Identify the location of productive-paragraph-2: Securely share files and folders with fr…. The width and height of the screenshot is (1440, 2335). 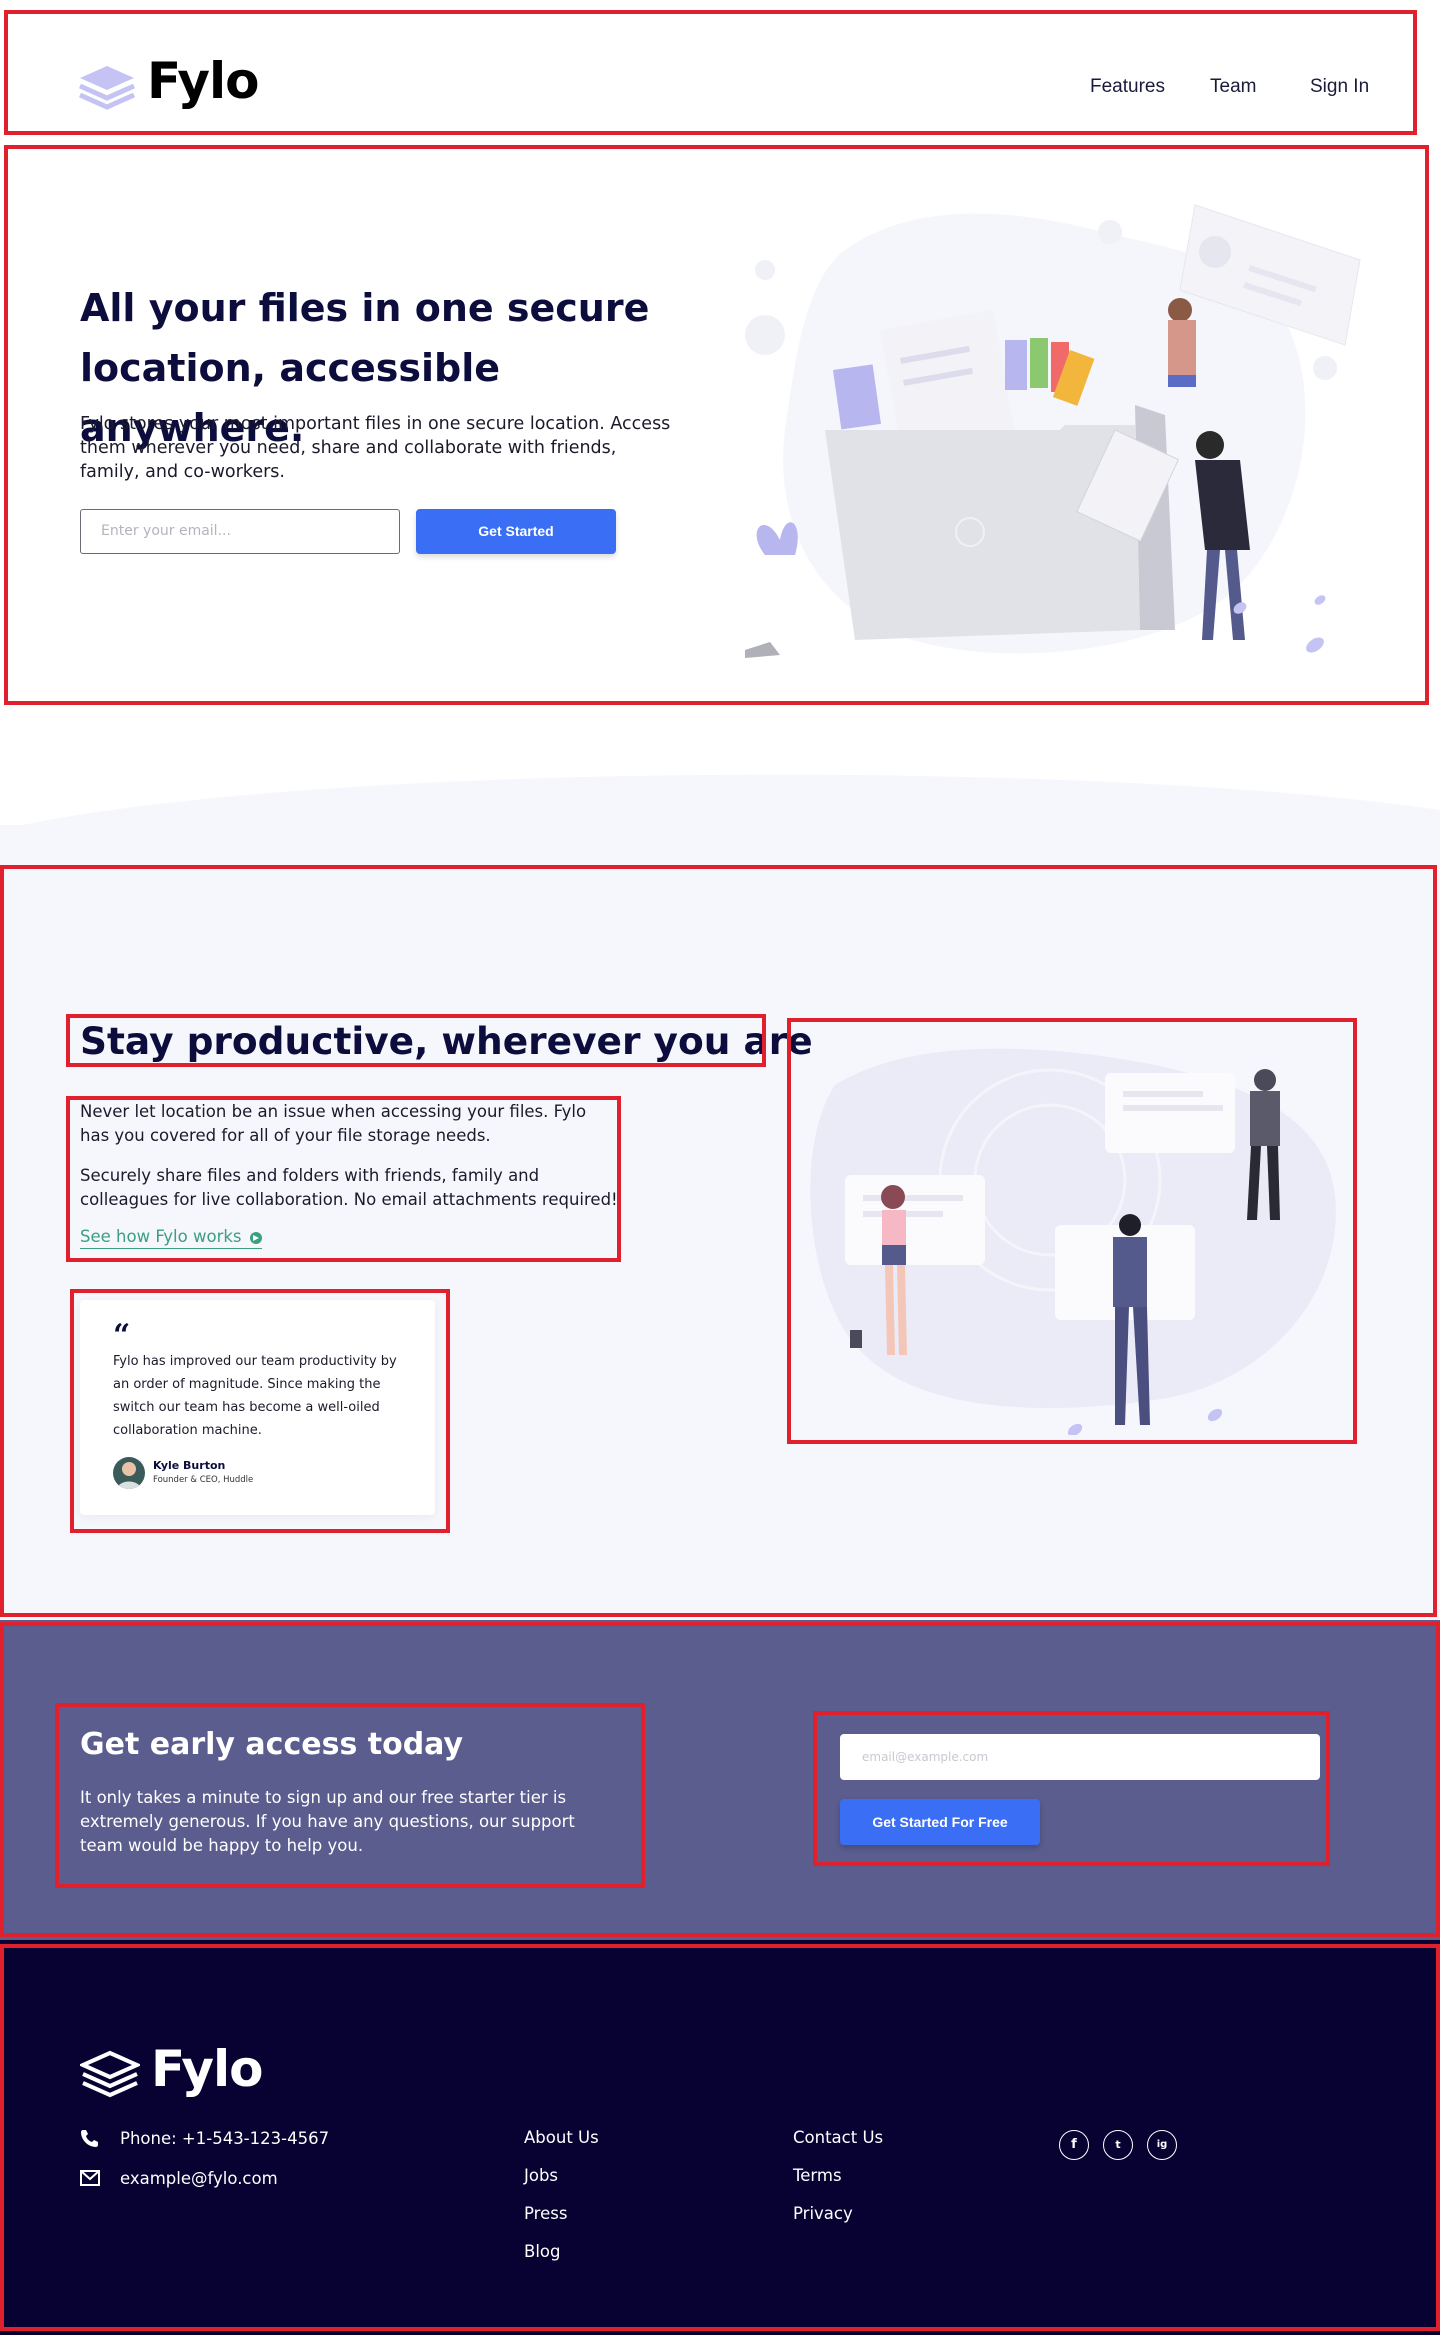
(349, 1187).